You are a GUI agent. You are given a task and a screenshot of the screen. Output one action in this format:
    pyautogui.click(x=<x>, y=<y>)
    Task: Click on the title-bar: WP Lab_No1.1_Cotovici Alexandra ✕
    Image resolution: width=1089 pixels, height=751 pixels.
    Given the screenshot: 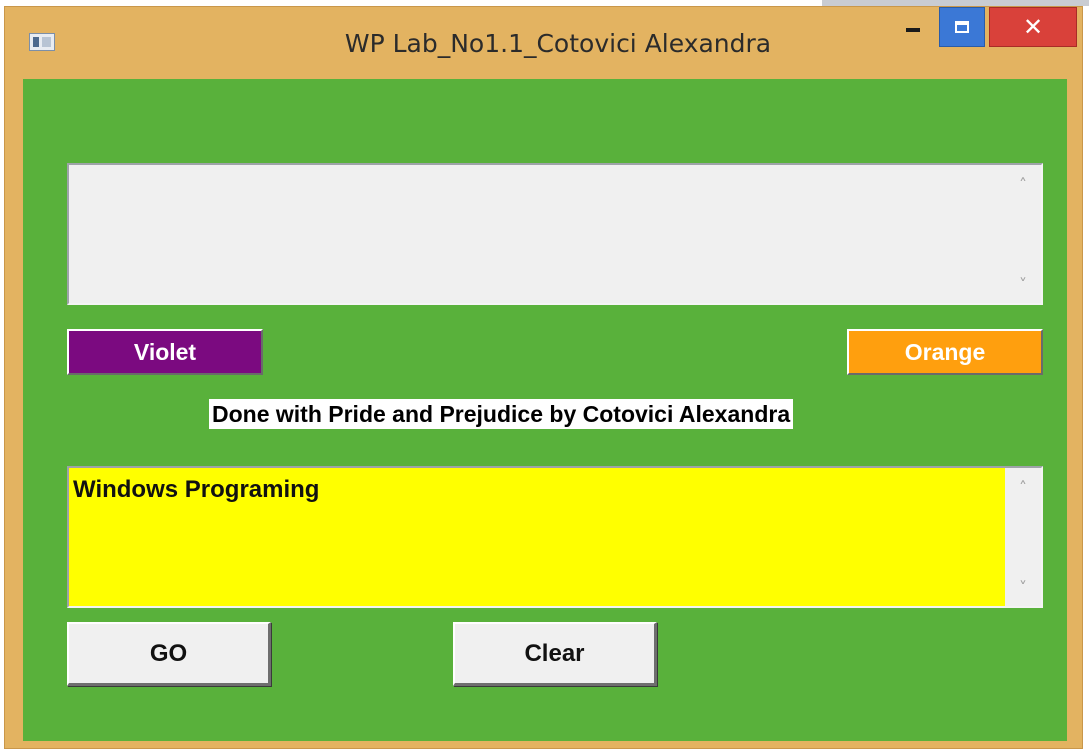 What is the action you would take?
    pyautogui.click(x=543, y=40)
    